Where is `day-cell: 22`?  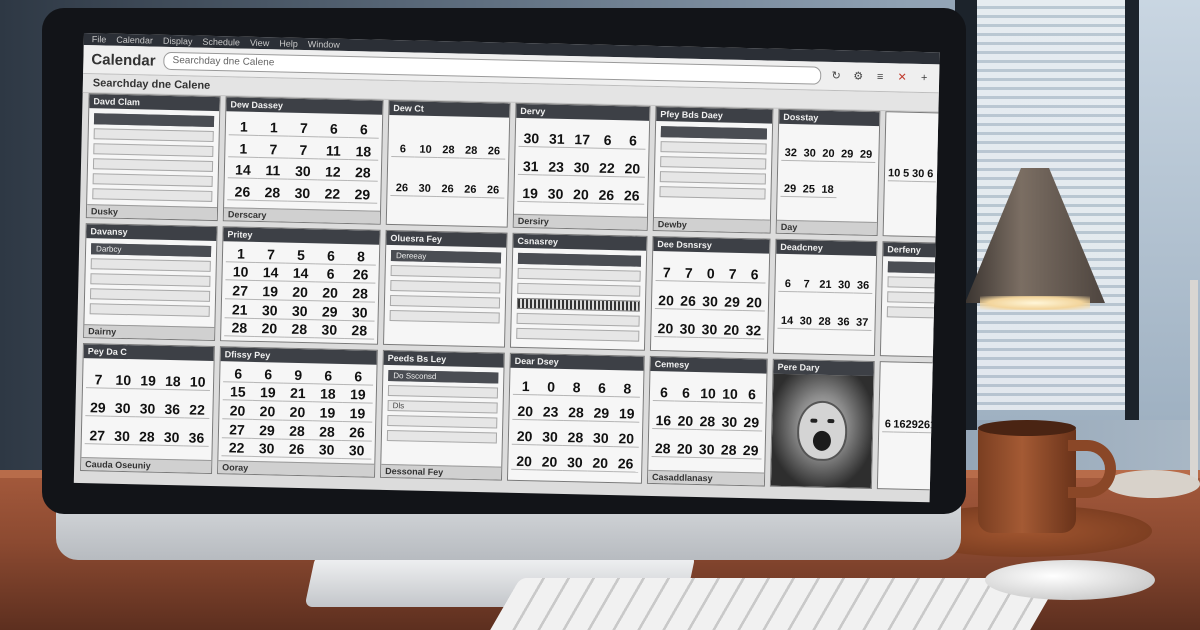 day-cell: 22 is located at coordinates (197, 410).